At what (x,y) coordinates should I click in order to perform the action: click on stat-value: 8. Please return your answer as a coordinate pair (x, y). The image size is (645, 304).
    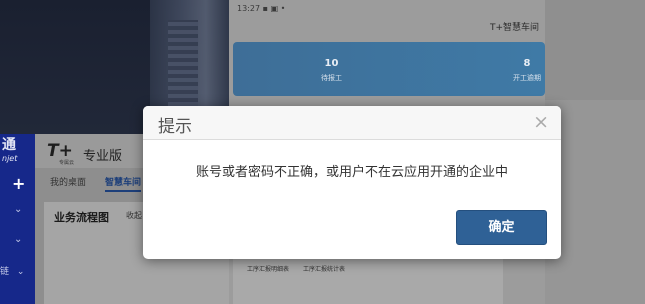
    Looking at the image, I should click on (527, 63).